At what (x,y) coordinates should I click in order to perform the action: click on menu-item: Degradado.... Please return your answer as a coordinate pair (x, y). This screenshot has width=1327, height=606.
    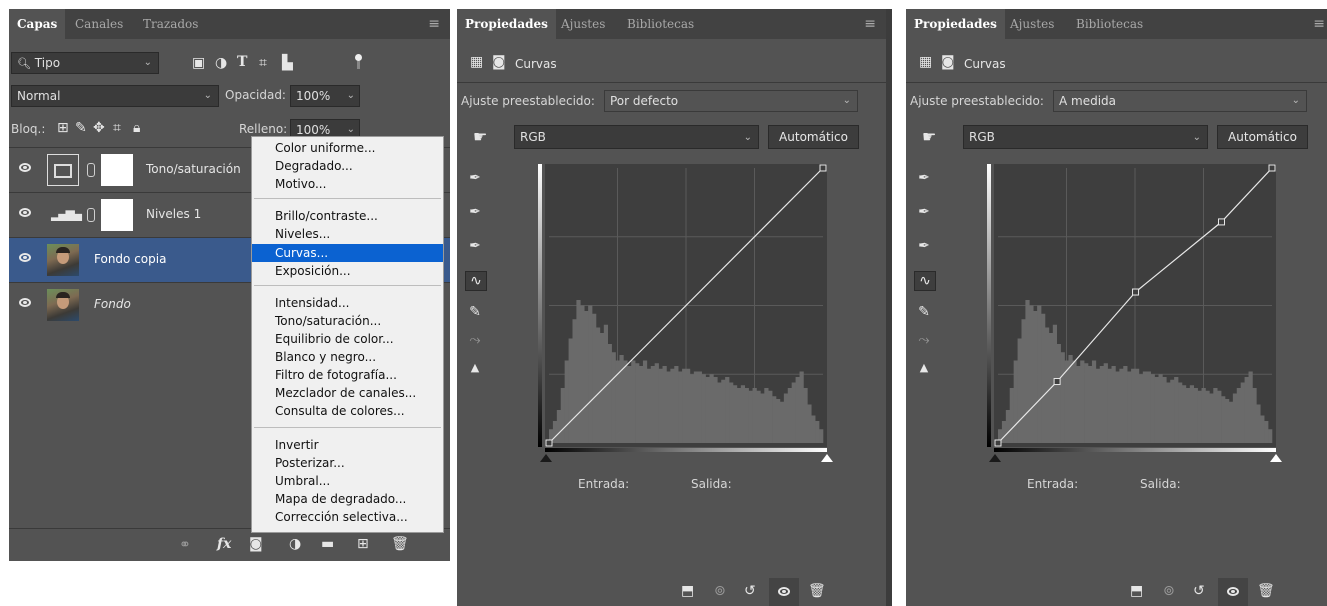
    Looking at the image, I should click on (314, 166).